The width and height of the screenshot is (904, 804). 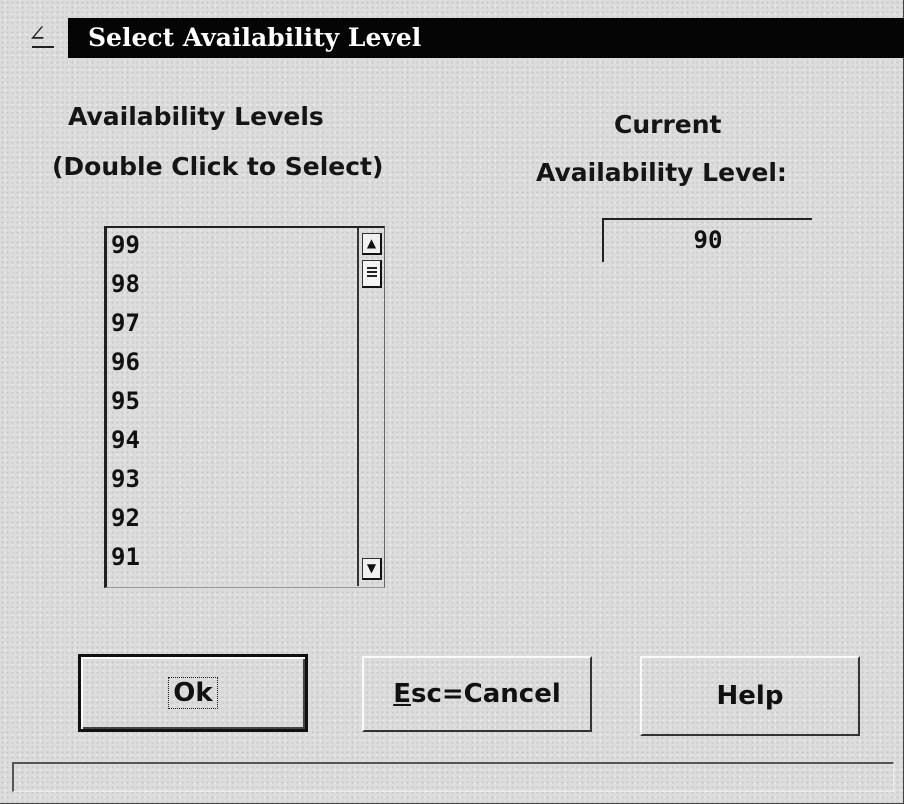 I want to click on help-button-label: Help, so click(x=750, y=696).